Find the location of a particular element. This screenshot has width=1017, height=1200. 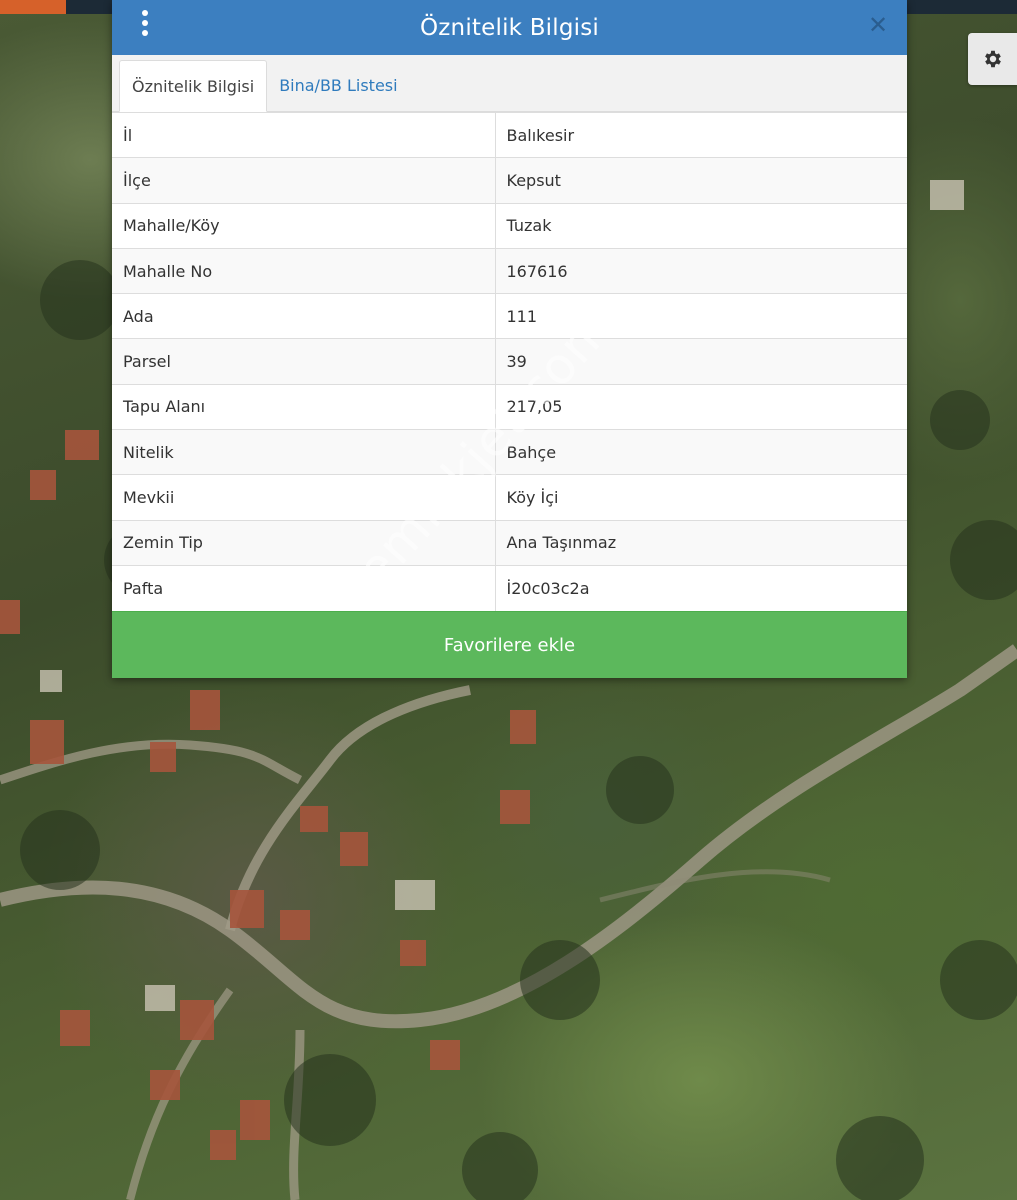

table-row: Mahalle/Köy Tuzak is located at coordinates (509, 225).